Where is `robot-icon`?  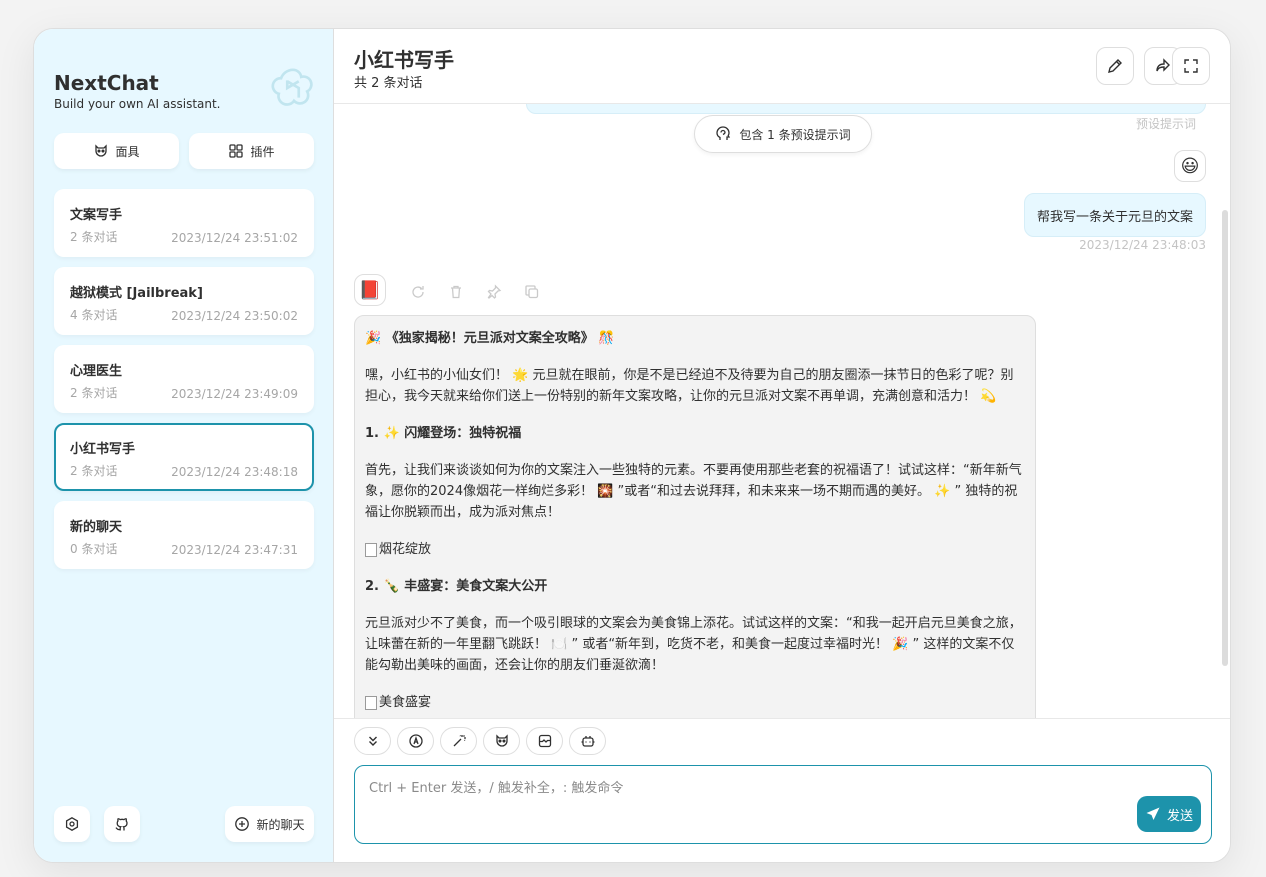 robot-icon is located at coordinates (587, 741).